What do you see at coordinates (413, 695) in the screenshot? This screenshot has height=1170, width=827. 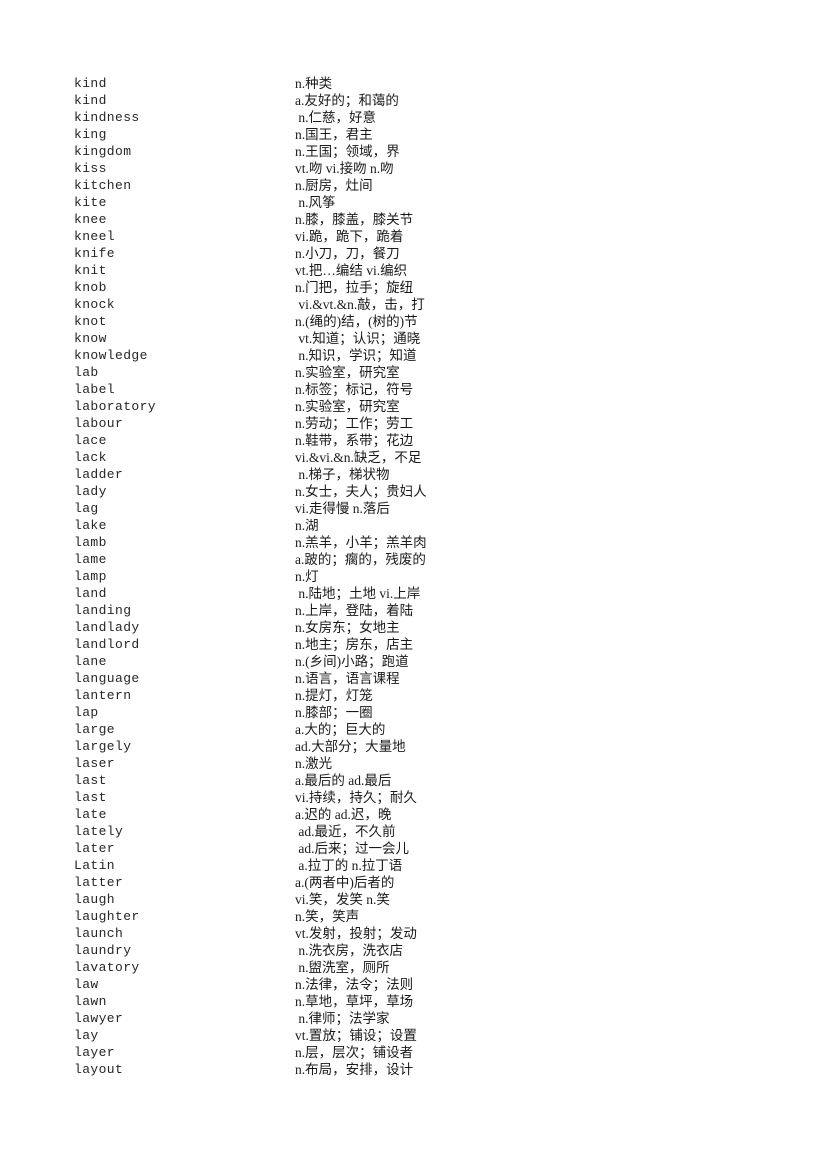 I see `glossary-entry: lantern n.提灯，灯笼` at bounding box center [413, 695].